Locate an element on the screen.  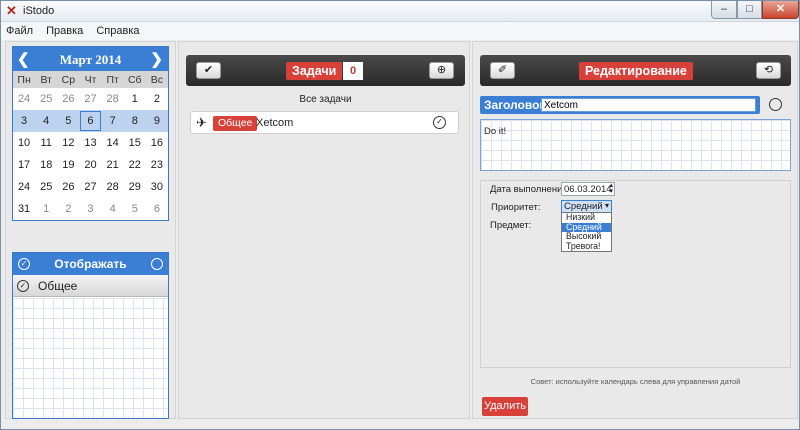
calendar-day: 21 is located at coordinates (113, 165).